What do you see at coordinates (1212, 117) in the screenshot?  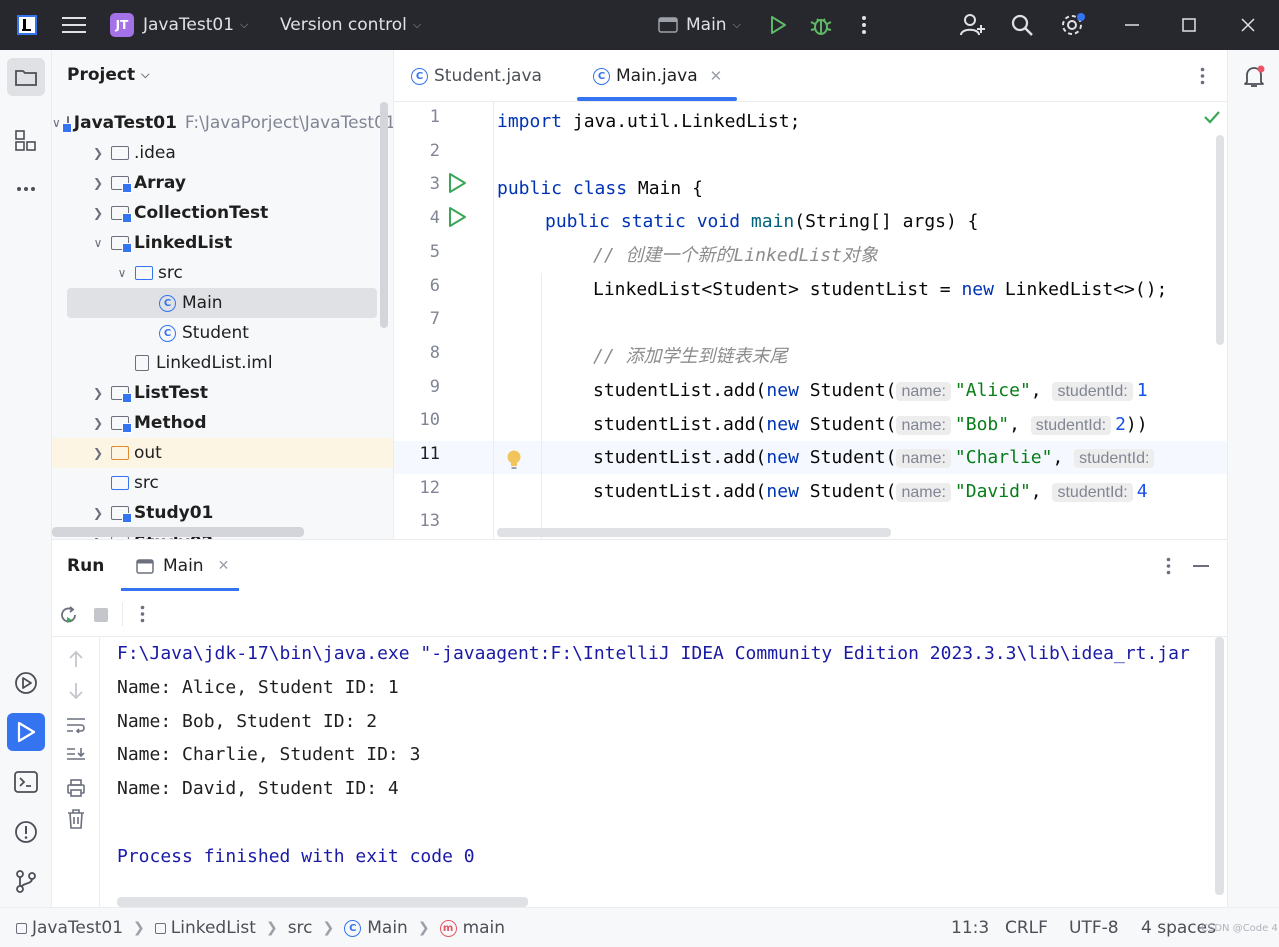 I see `no-problems-check-icon` at bounding box center [1212, 117].